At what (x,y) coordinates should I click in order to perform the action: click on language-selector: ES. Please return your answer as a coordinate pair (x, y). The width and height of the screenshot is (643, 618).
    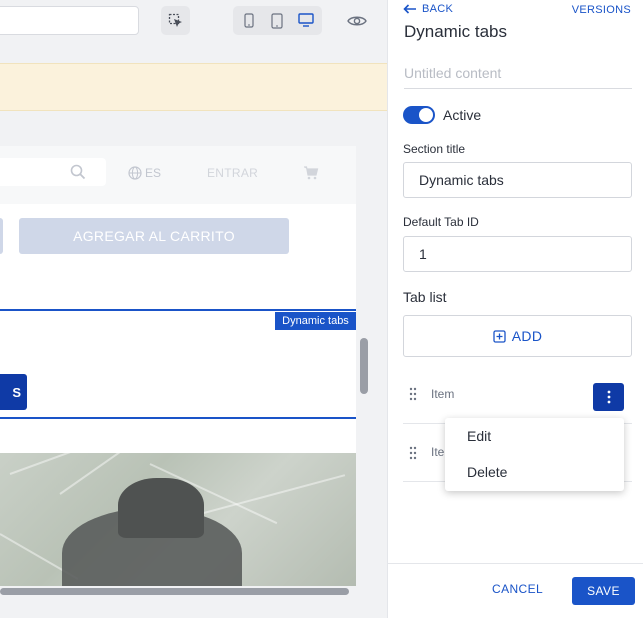
    Looking at the image, I should click on (144, 173).